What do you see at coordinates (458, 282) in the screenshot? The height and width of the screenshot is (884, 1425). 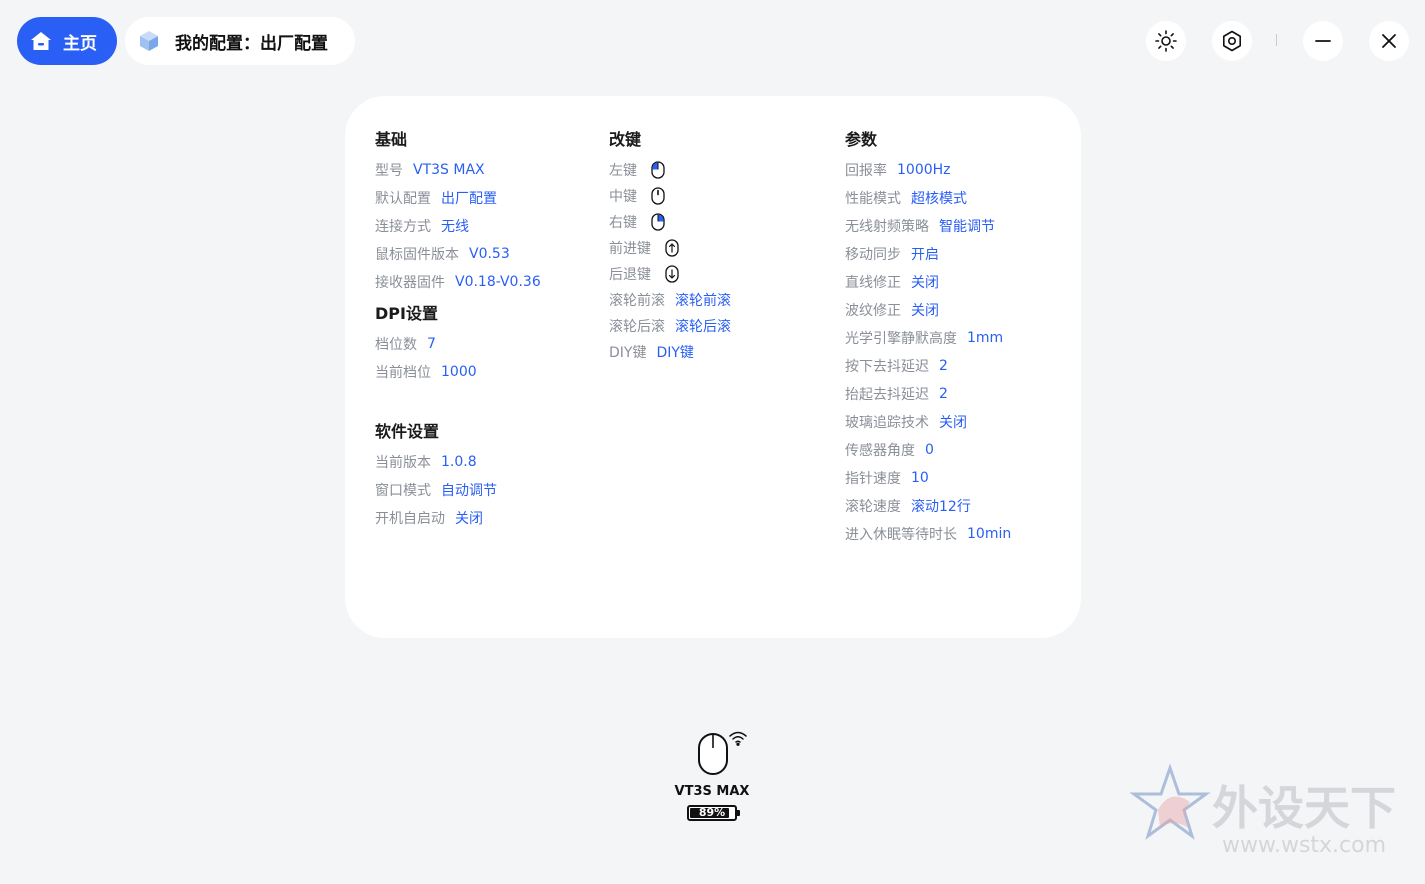 I see `basic-row-receiver-firmware: 接收器固件 V0.18-V0.36` at bounding box center [458, 282].